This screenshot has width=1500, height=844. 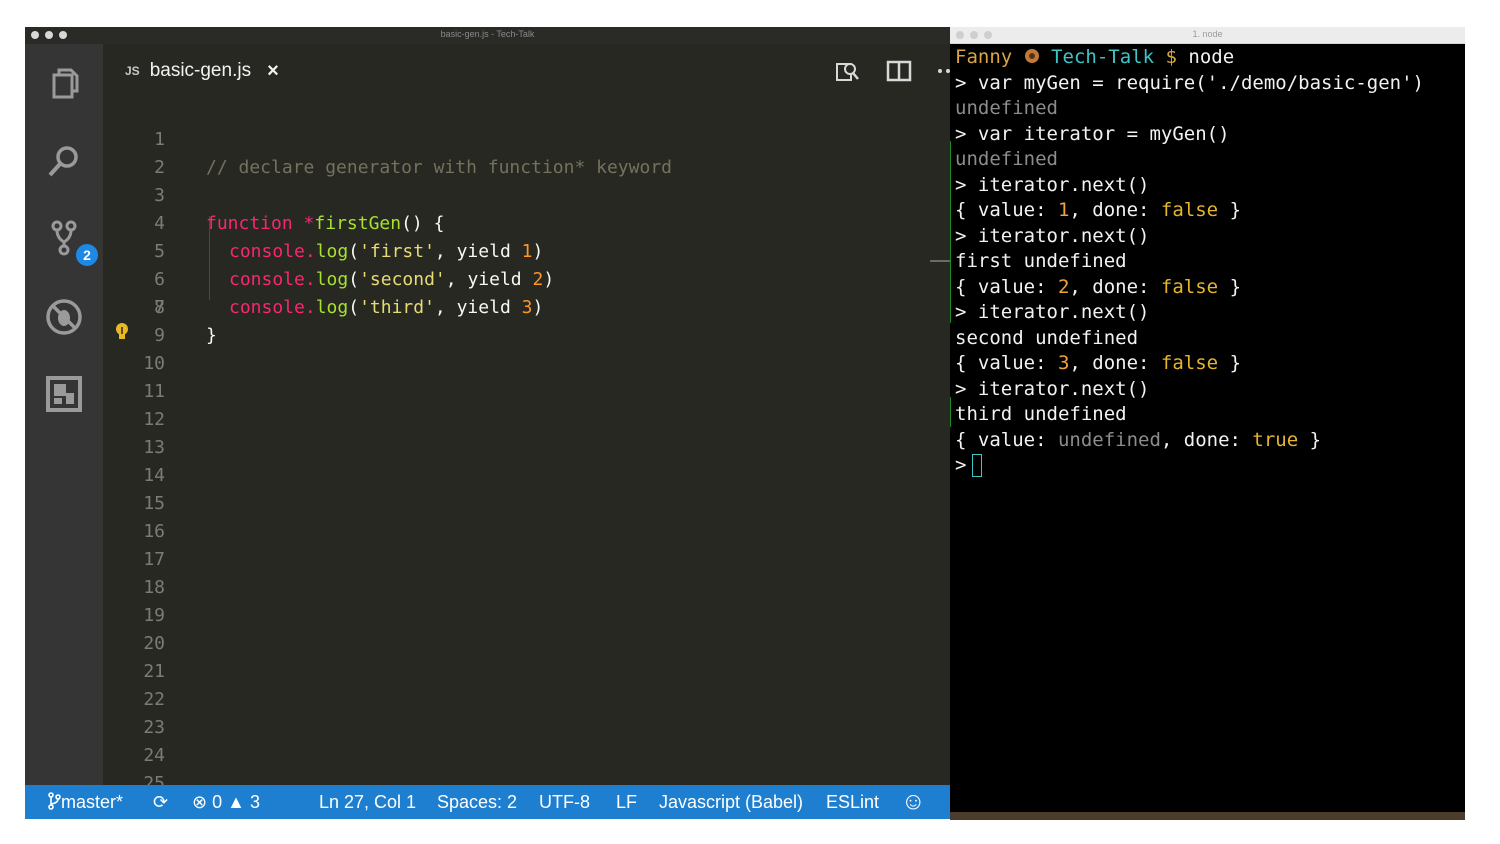 What do you see at coordinates (159, 335) in the screenshot?
I see `line-number: 9` at bounding box center [159, 335].